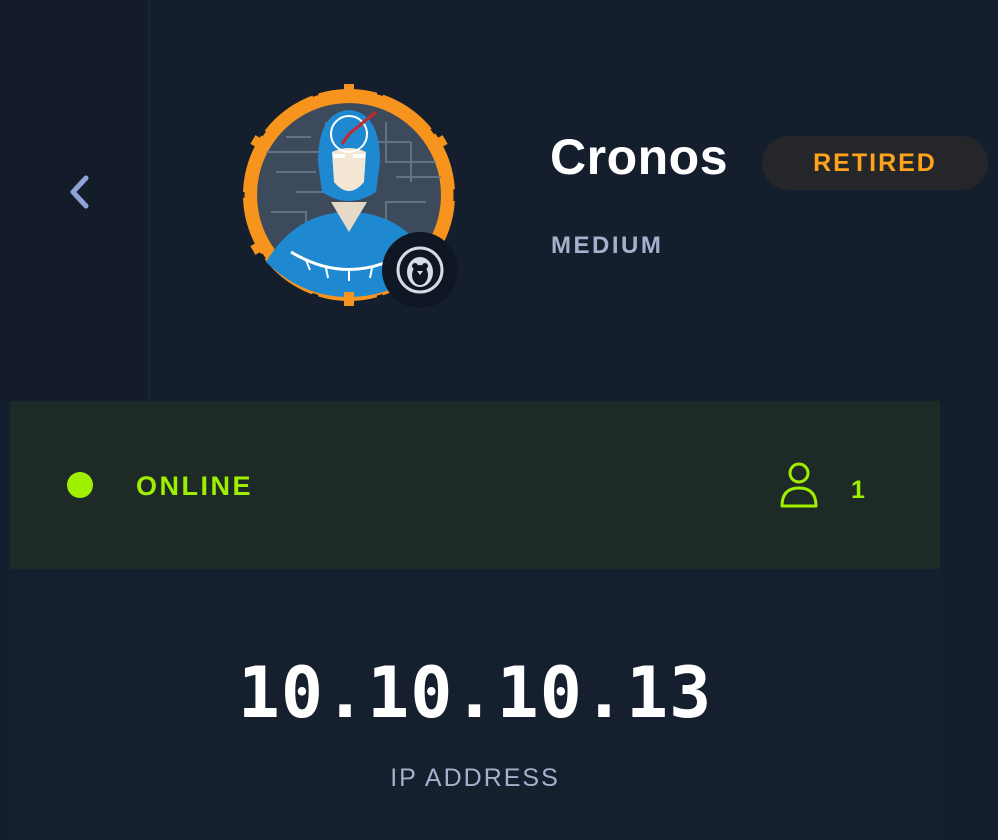 This screenshot has height=840, width=998. Describe the element at coordinates (475, 778) in the screenshot. I see `ip-address-label: IP ADDRESS` at that location.